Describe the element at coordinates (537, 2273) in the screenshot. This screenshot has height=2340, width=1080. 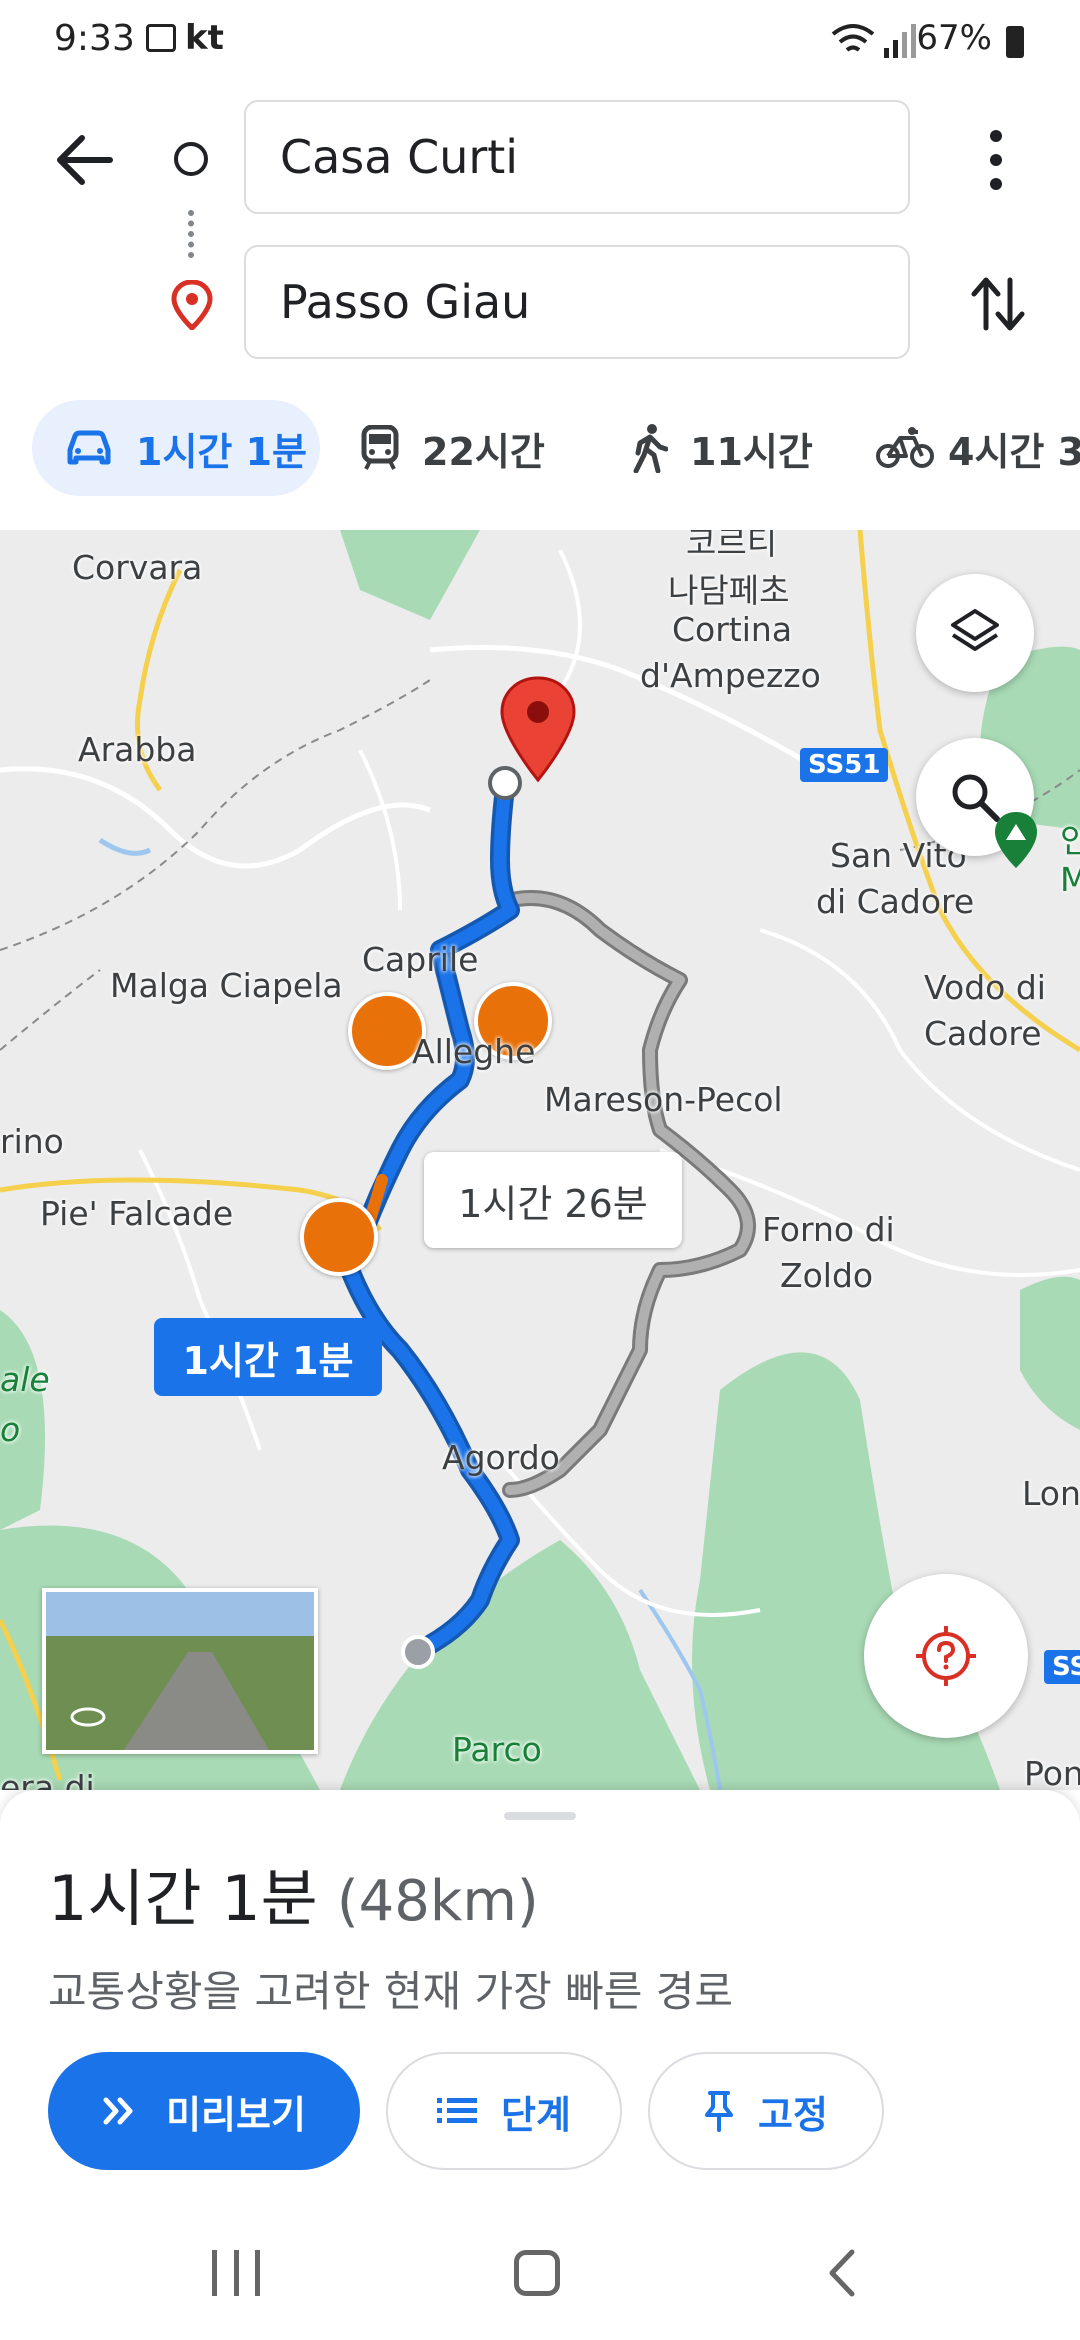
I see `home-button` at that location.